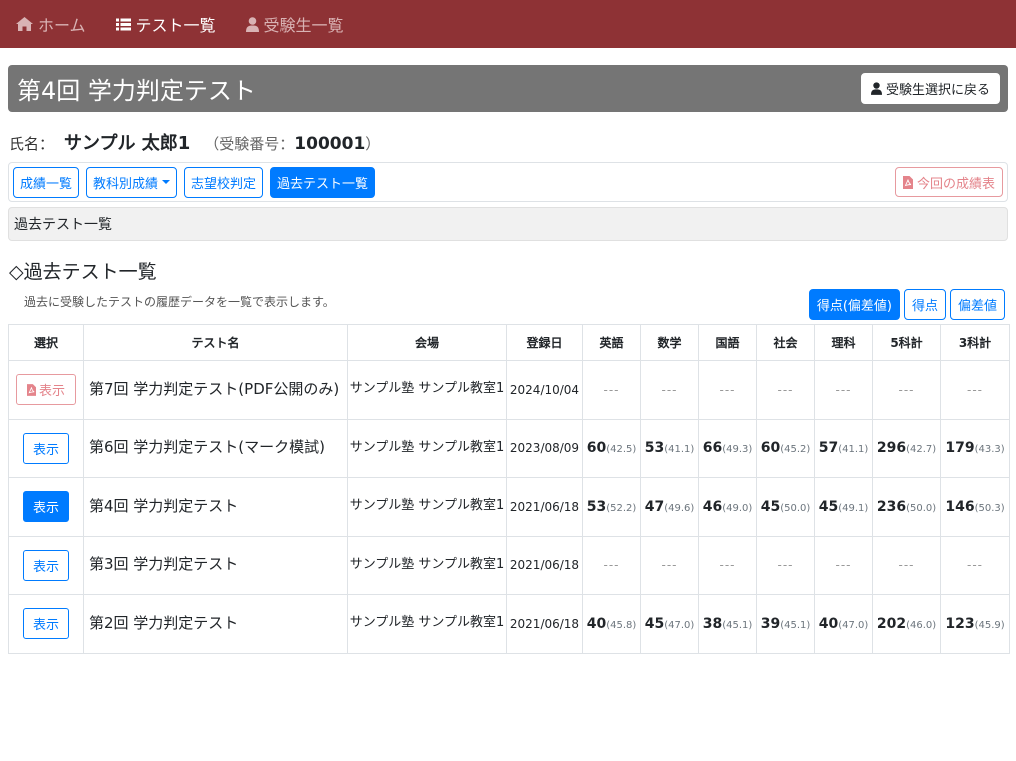 The image size is (1016, 761). Describe the element at coordinates (712, 623) in the screenshot. I see `score: 38` at that location.